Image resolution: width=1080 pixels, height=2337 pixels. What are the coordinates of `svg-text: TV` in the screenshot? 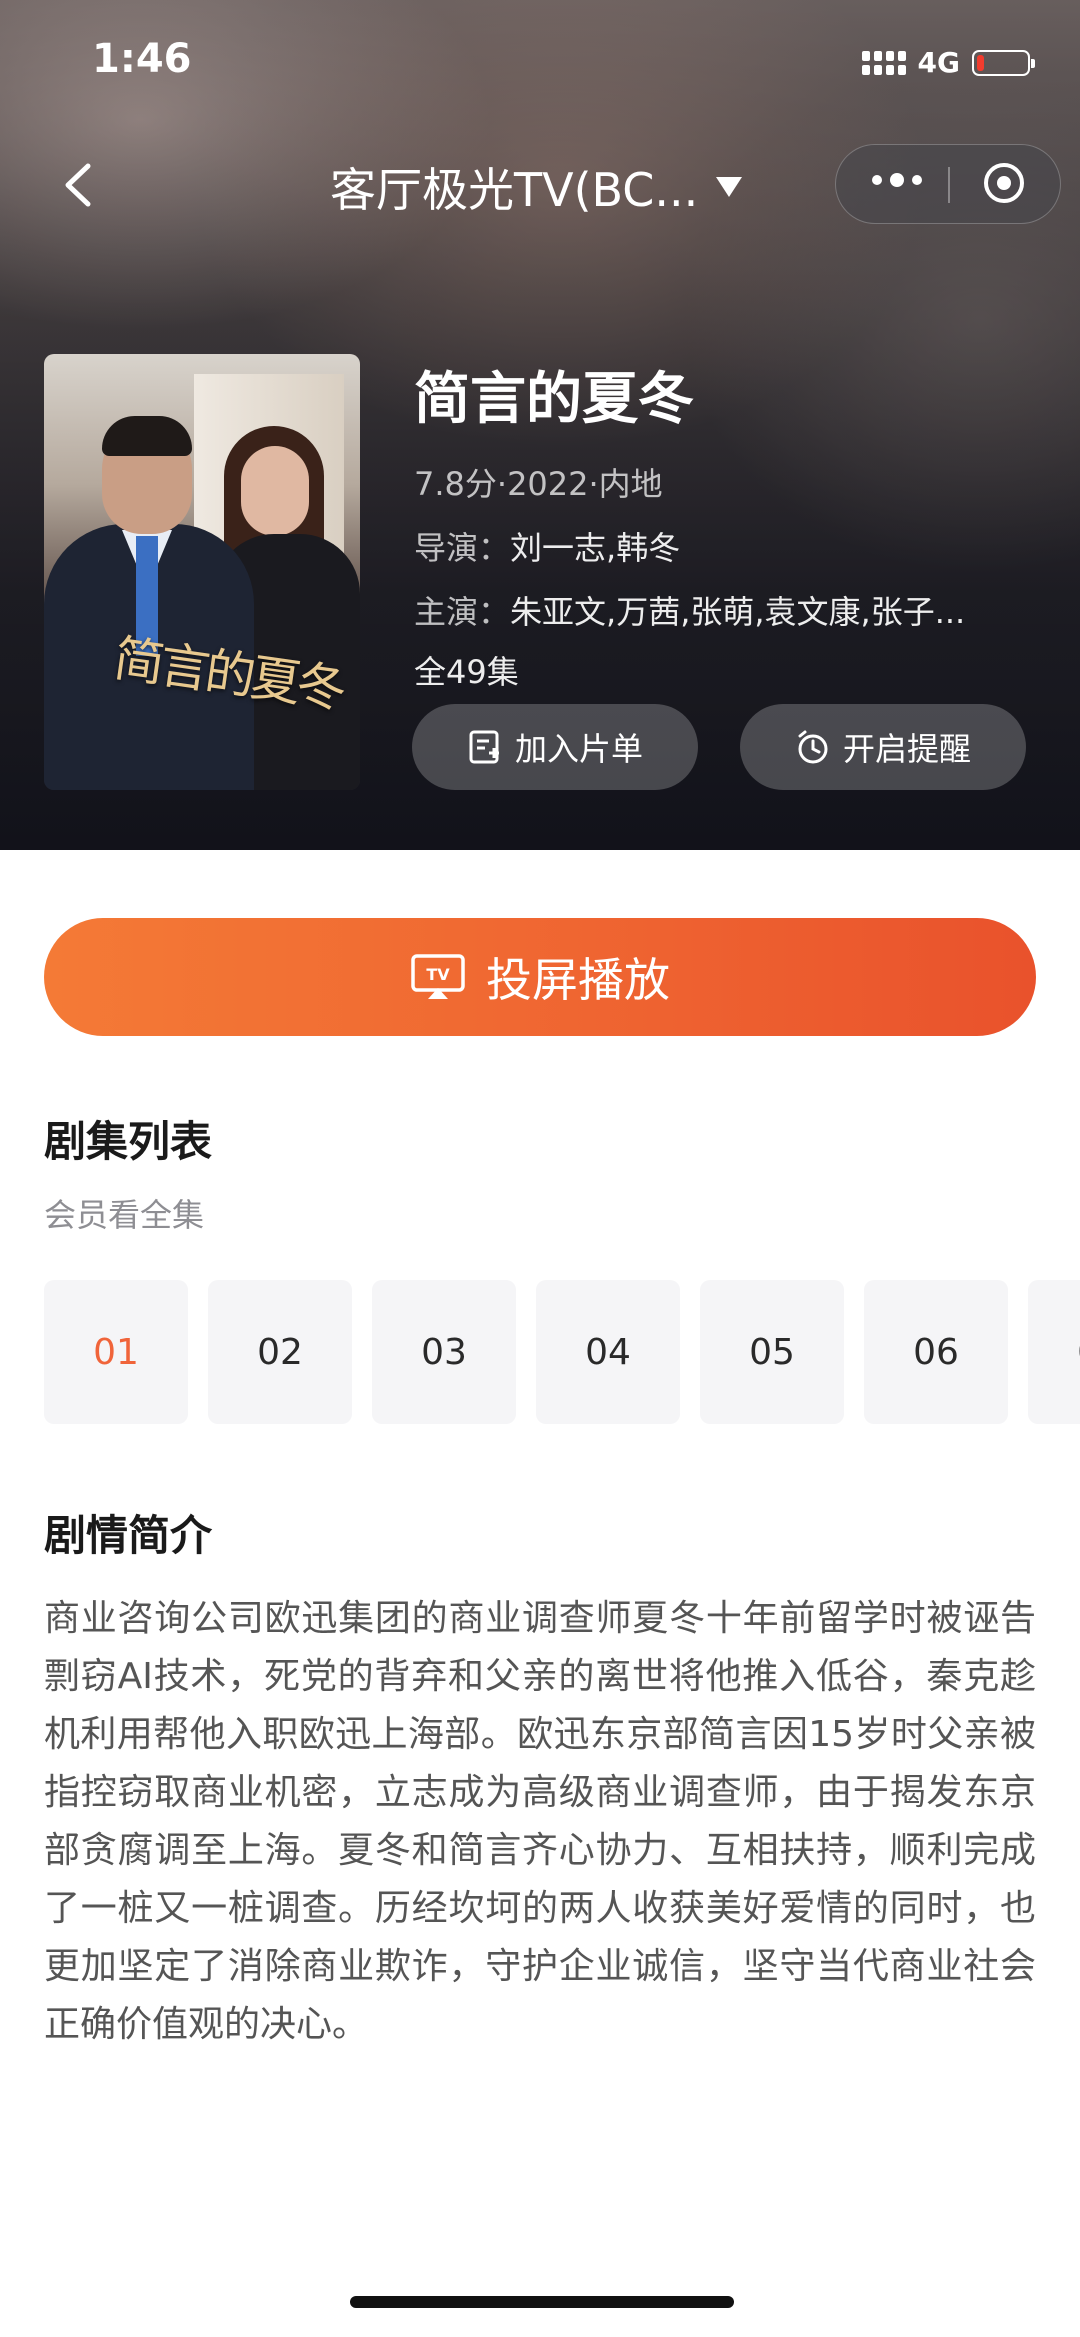 It's located at (438, 974).